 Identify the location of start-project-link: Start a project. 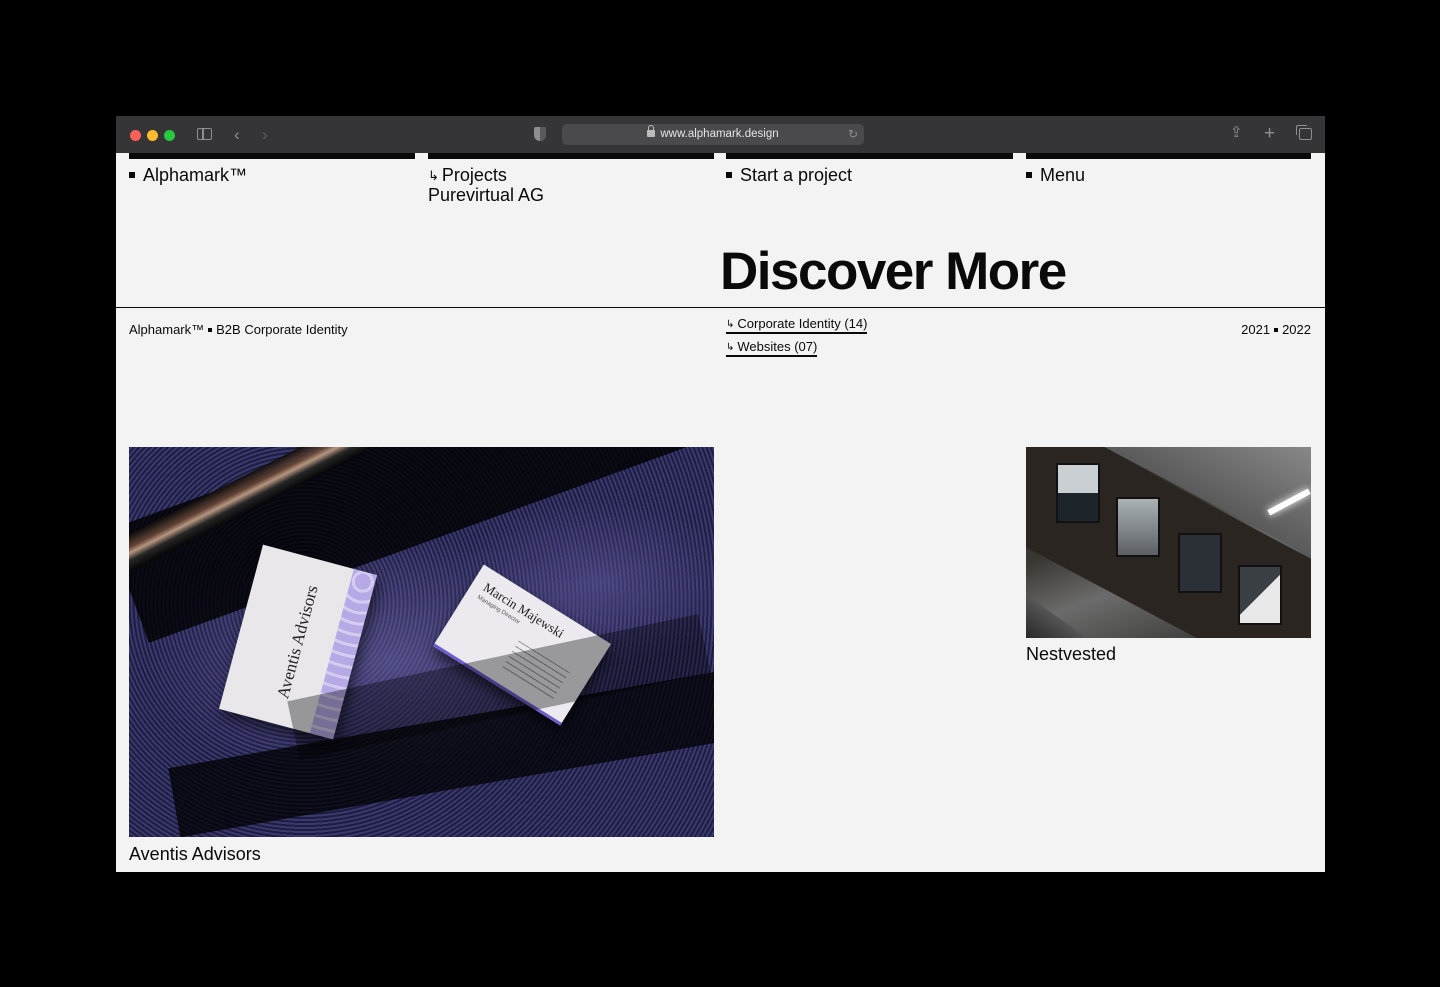
(796, 175).